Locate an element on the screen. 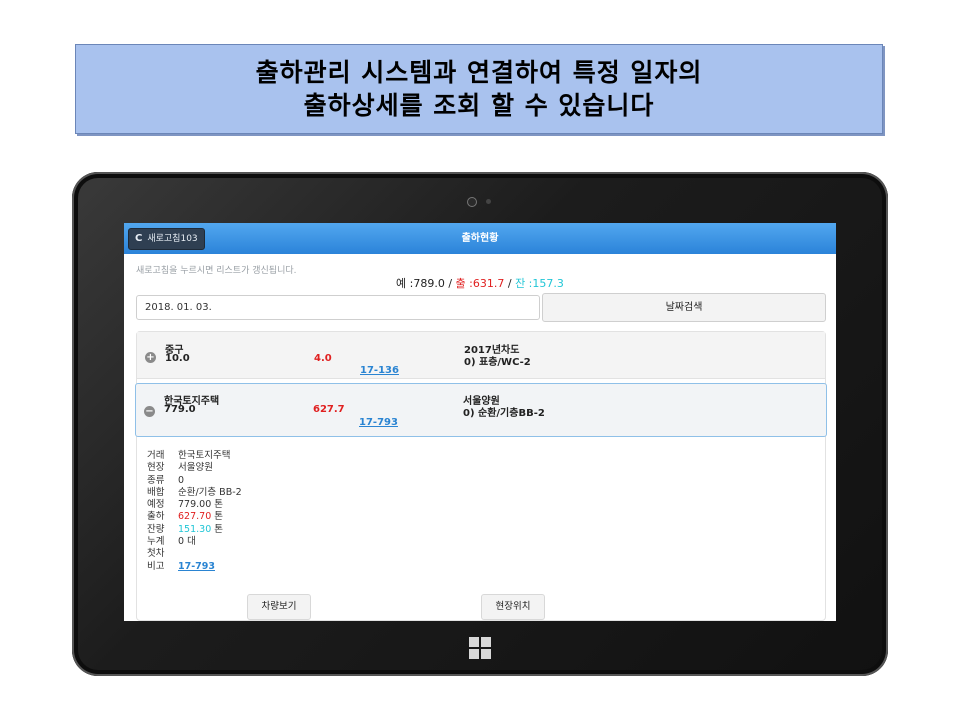  windows-logo-icon is located at coordinates (480, 648).